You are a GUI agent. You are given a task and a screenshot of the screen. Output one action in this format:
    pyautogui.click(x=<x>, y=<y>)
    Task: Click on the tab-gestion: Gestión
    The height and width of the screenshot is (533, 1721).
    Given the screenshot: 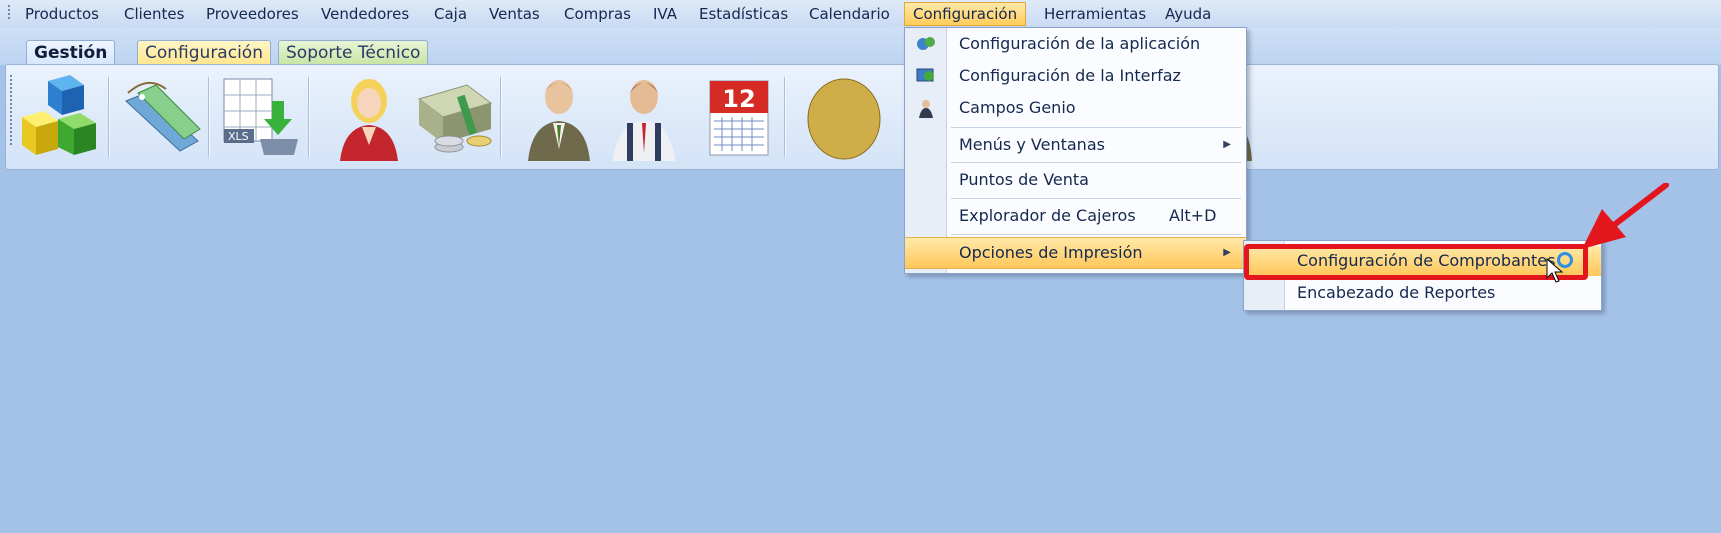 What is the action you would take?
    pyautogui.click(x=71, y=52)
    